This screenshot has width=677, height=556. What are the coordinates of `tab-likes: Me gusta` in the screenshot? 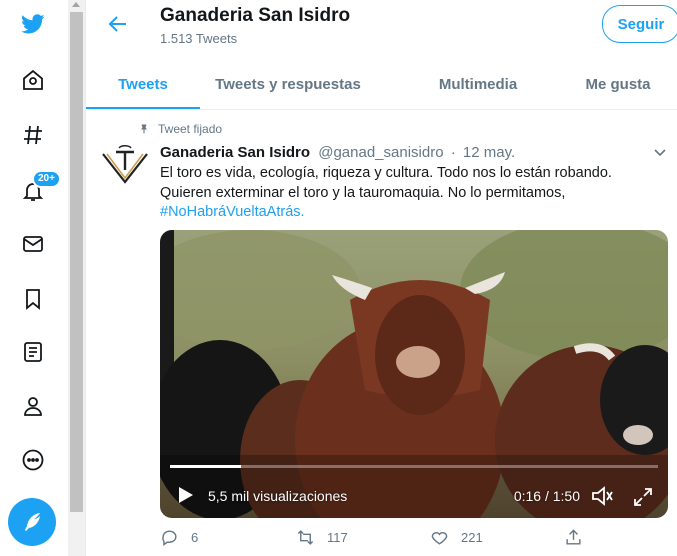 It's located at (618, 84).